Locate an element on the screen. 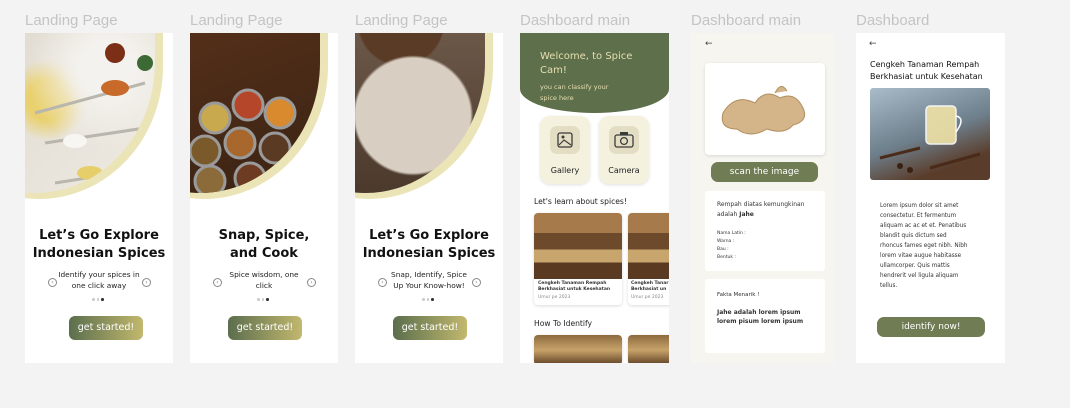 The height and width of the screenshot is (408, 1070). welcome-sub: spice here is located at coordinates (557, 98).